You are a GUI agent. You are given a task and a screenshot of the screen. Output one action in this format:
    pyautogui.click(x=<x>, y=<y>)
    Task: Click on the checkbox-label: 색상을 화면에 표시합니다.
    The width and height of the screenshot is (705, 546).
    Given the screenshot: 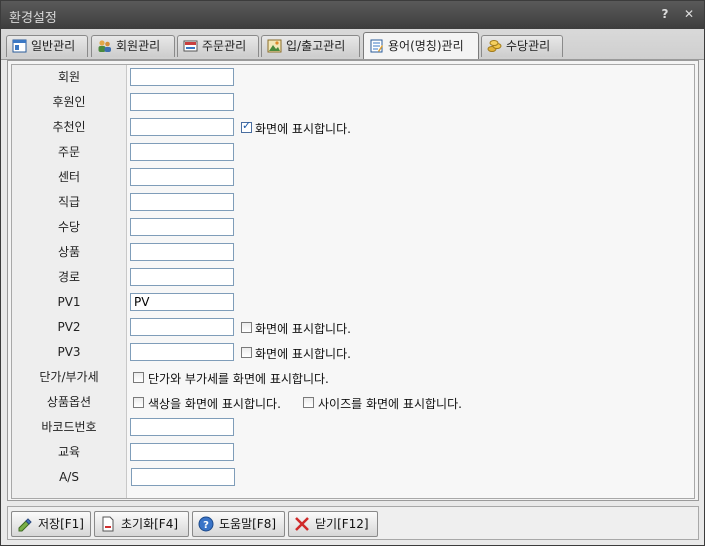 What is the action you would take?
    pyautogui.click(x=214, y=404)
    